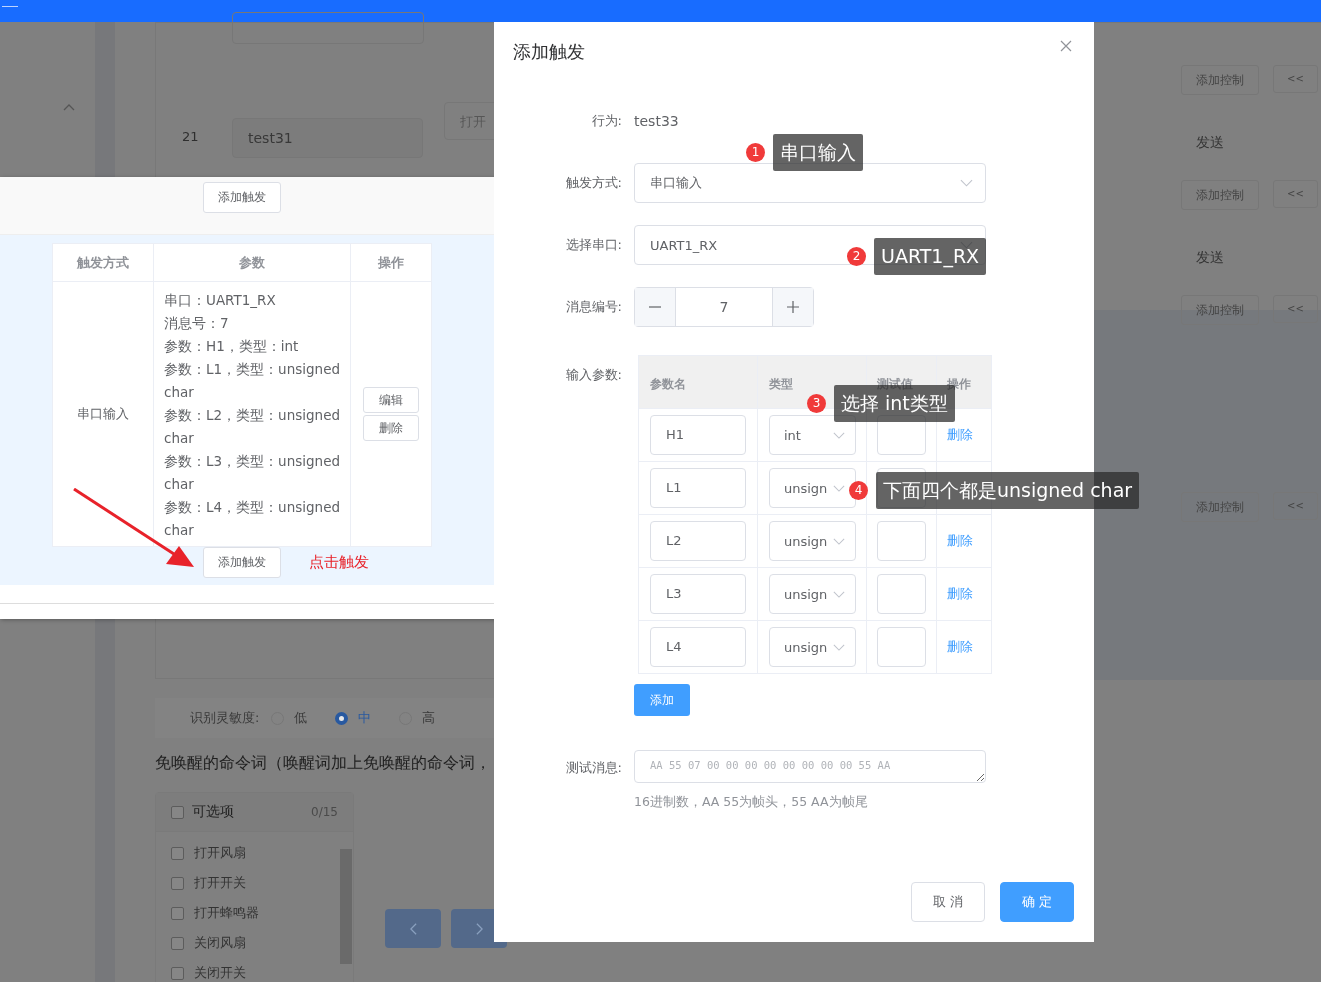  Describe the element at coordinates (655, 307) in the screenshot. I see `decrement-button` at that location.